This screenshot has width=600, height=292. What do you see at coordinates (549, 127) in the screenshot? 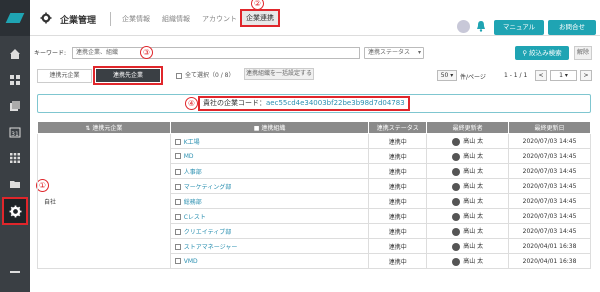
I see `col-updated-at: 最終更新日` at bounding box center [549, 127].